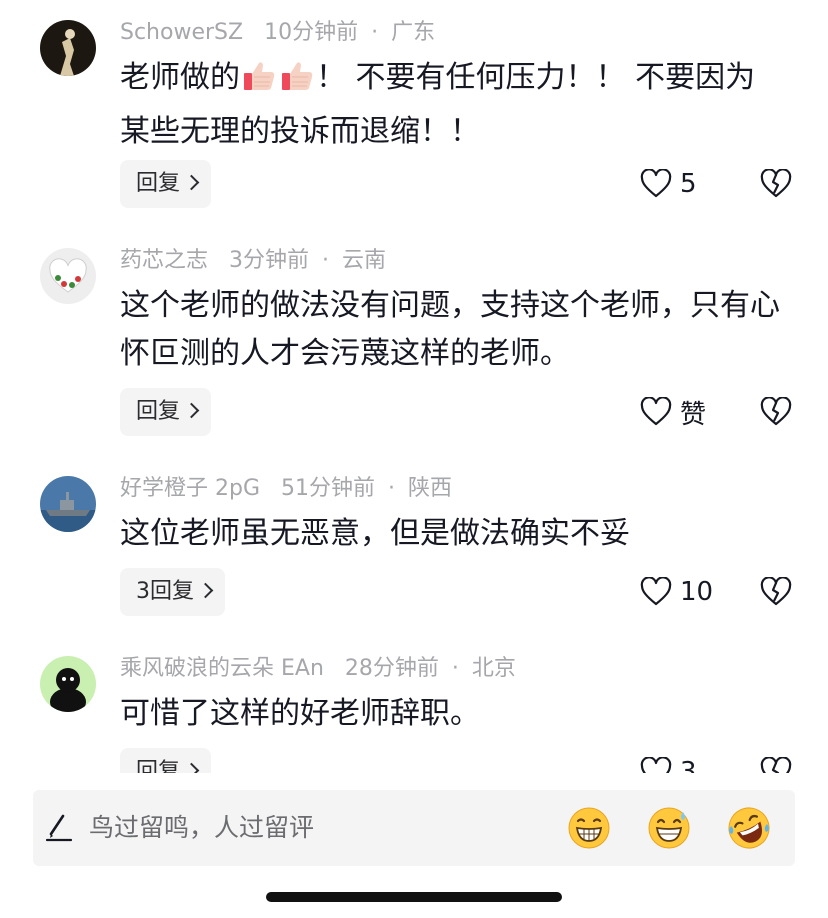 The image size is (828, 918). I want to click on reply-button: 3回复, so click(172, 592).